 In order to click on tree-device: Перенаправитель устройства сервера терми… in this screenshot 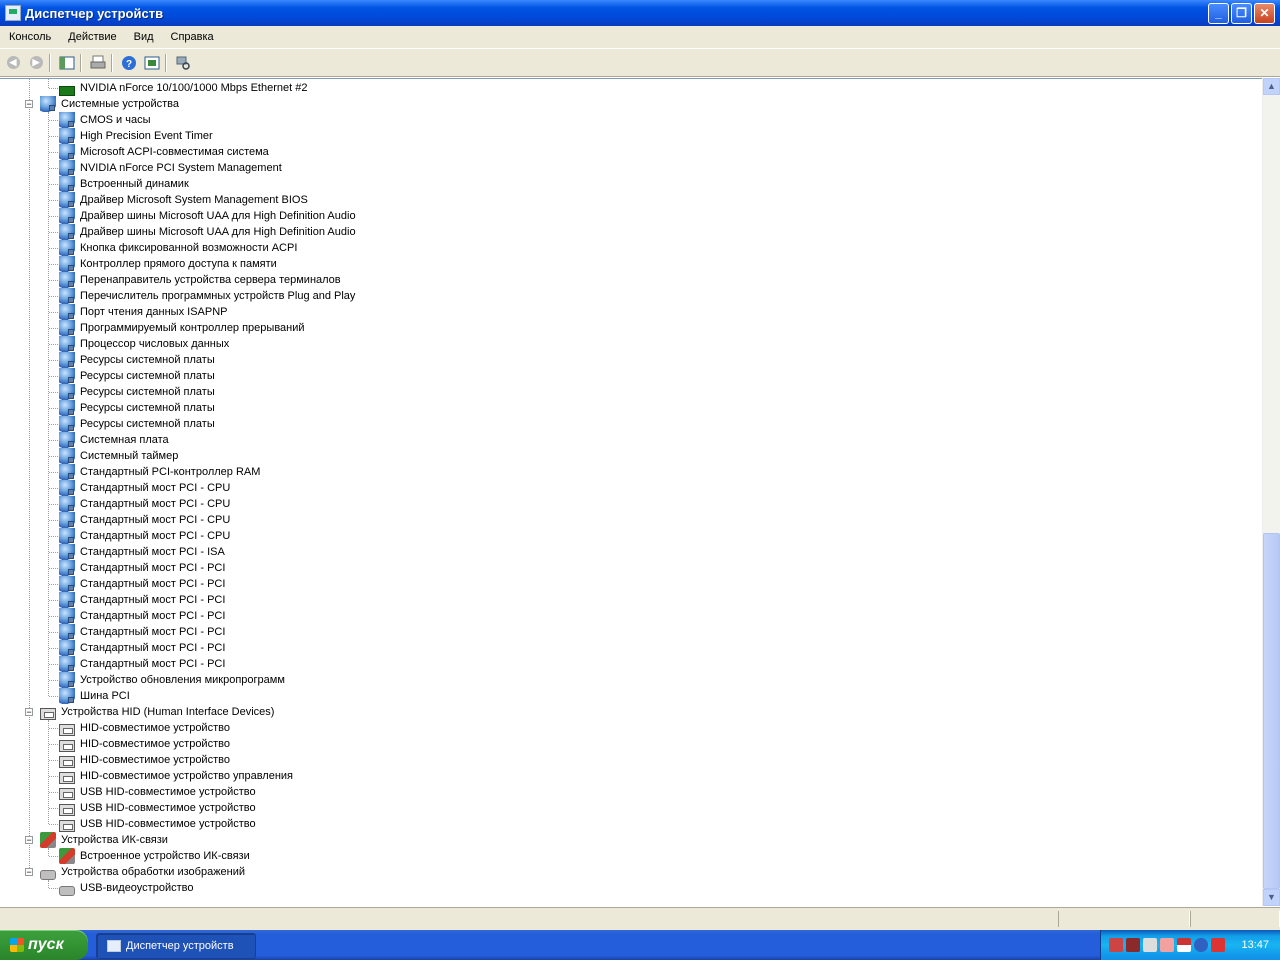, I will do `click(201, 280)`.